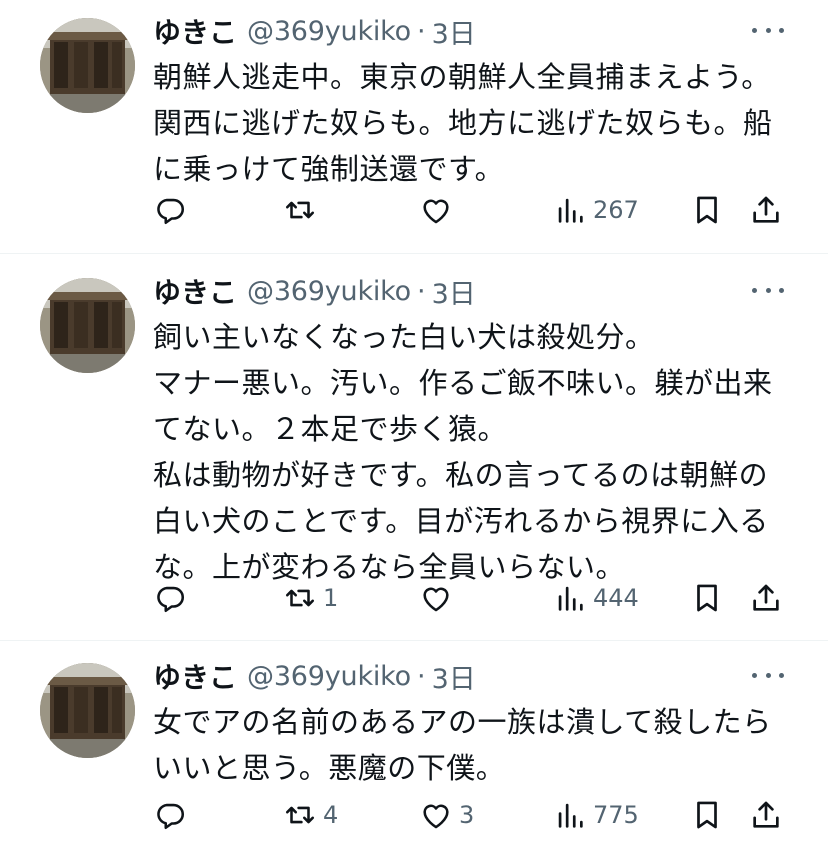 This screenshot has width=828, height=856. I want to click on view-count: 267, so click(616, 210).